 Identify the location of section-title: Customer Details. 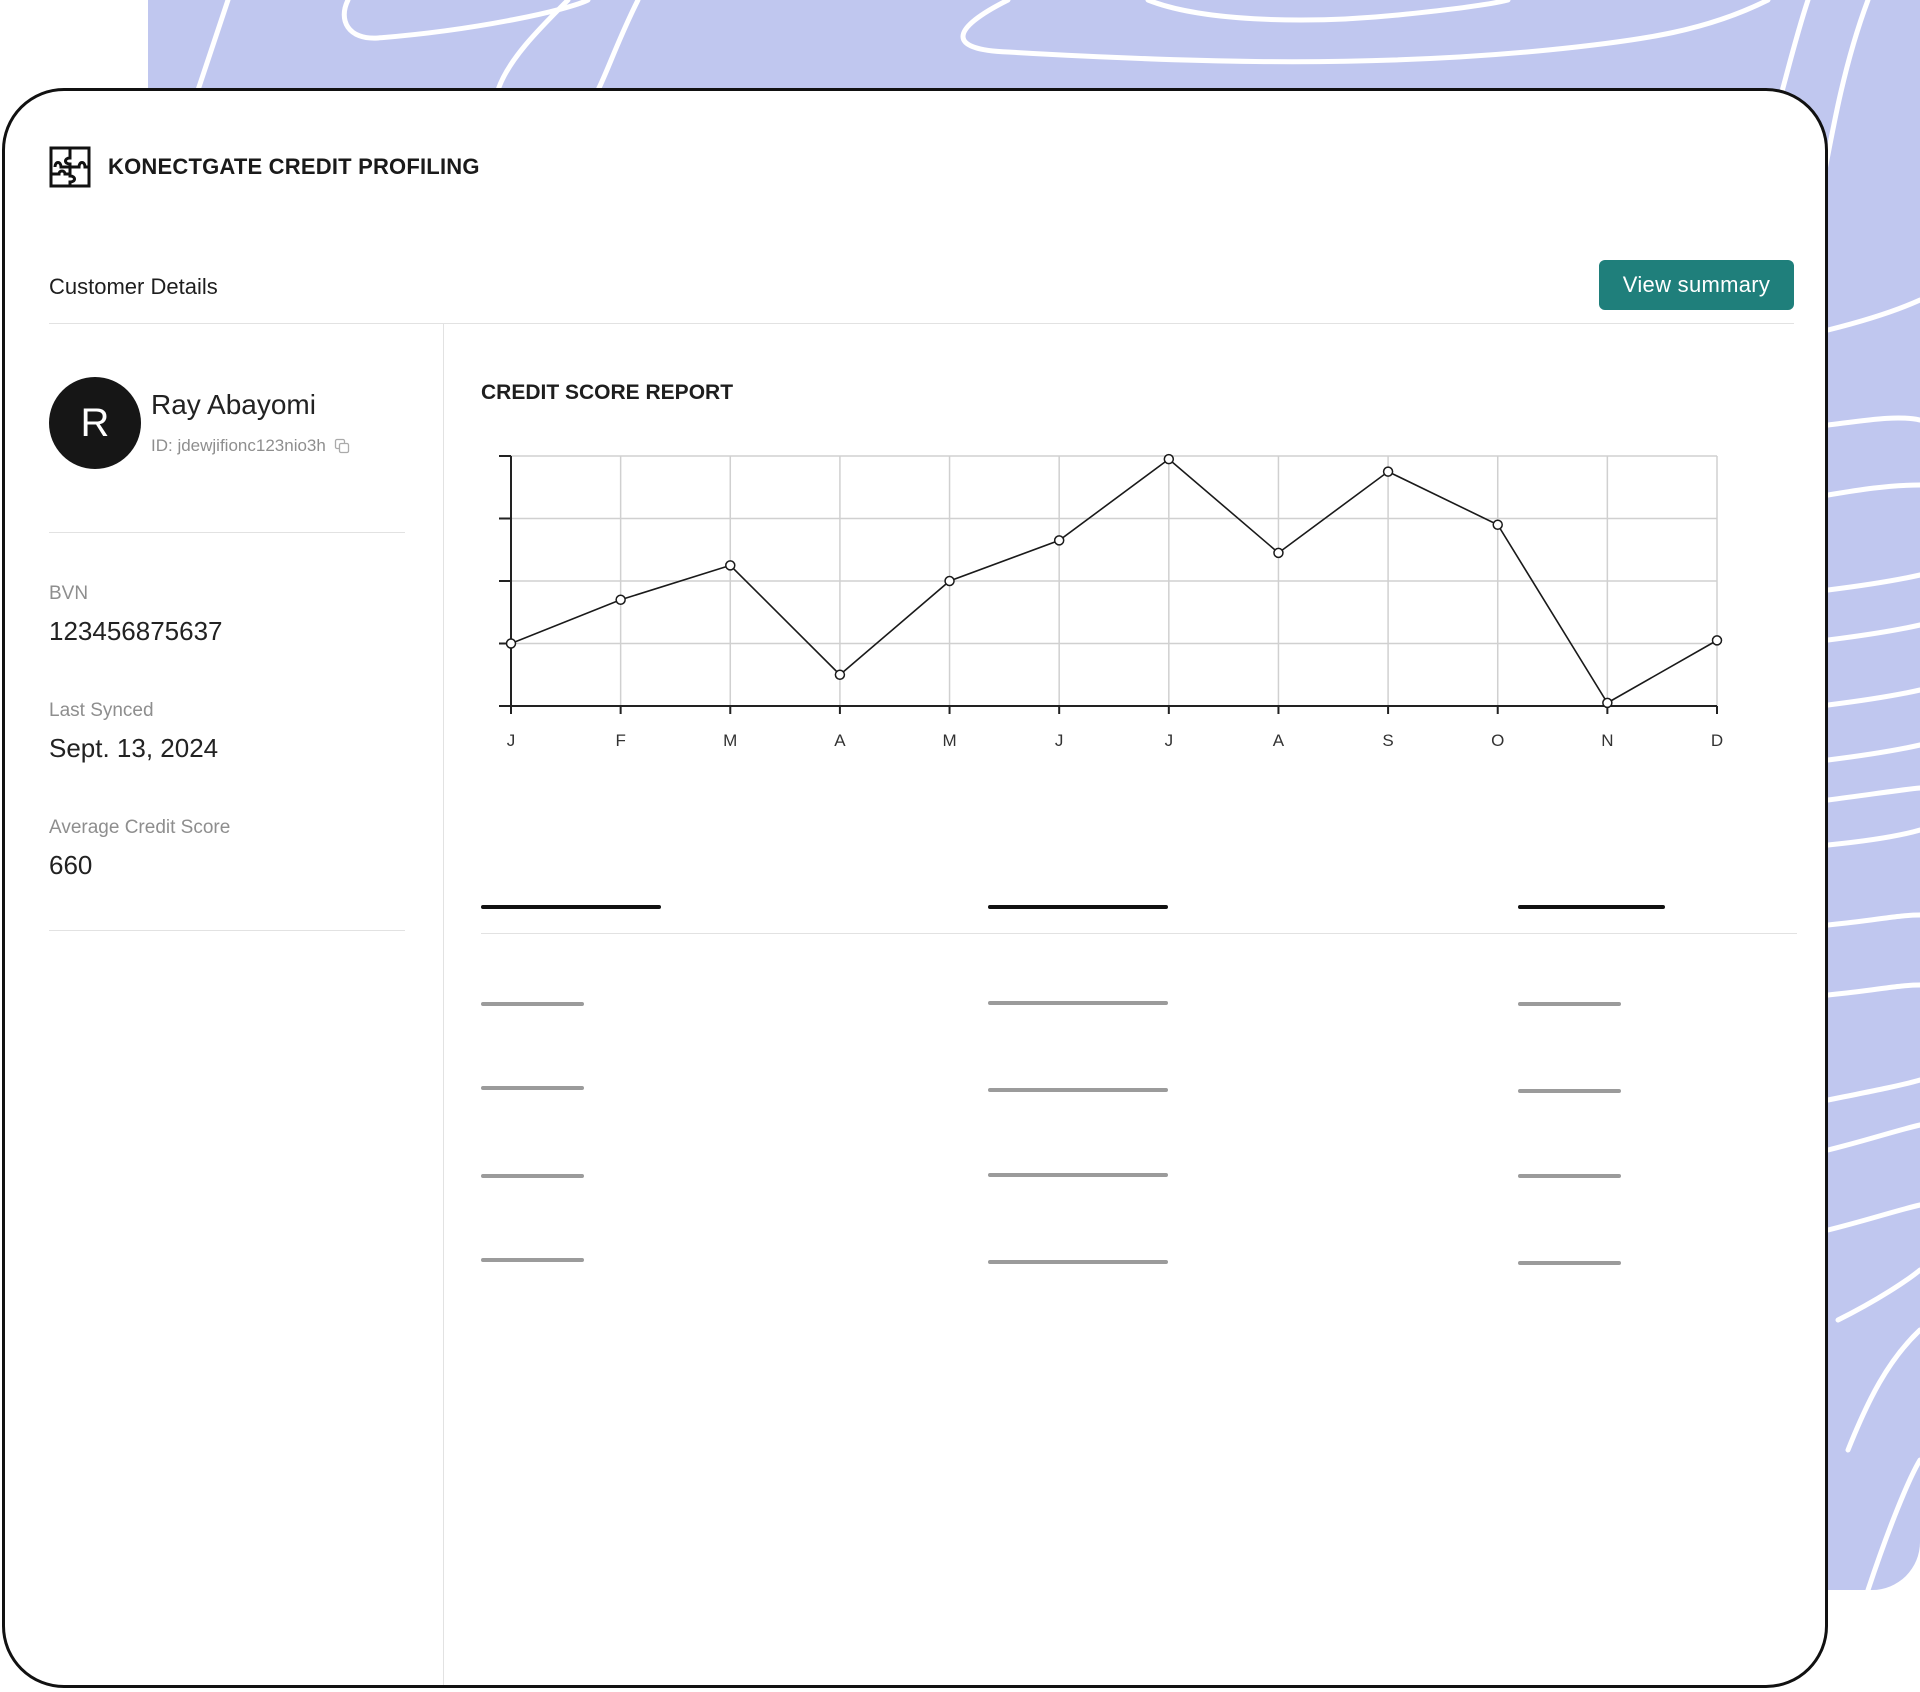
(133, 286).